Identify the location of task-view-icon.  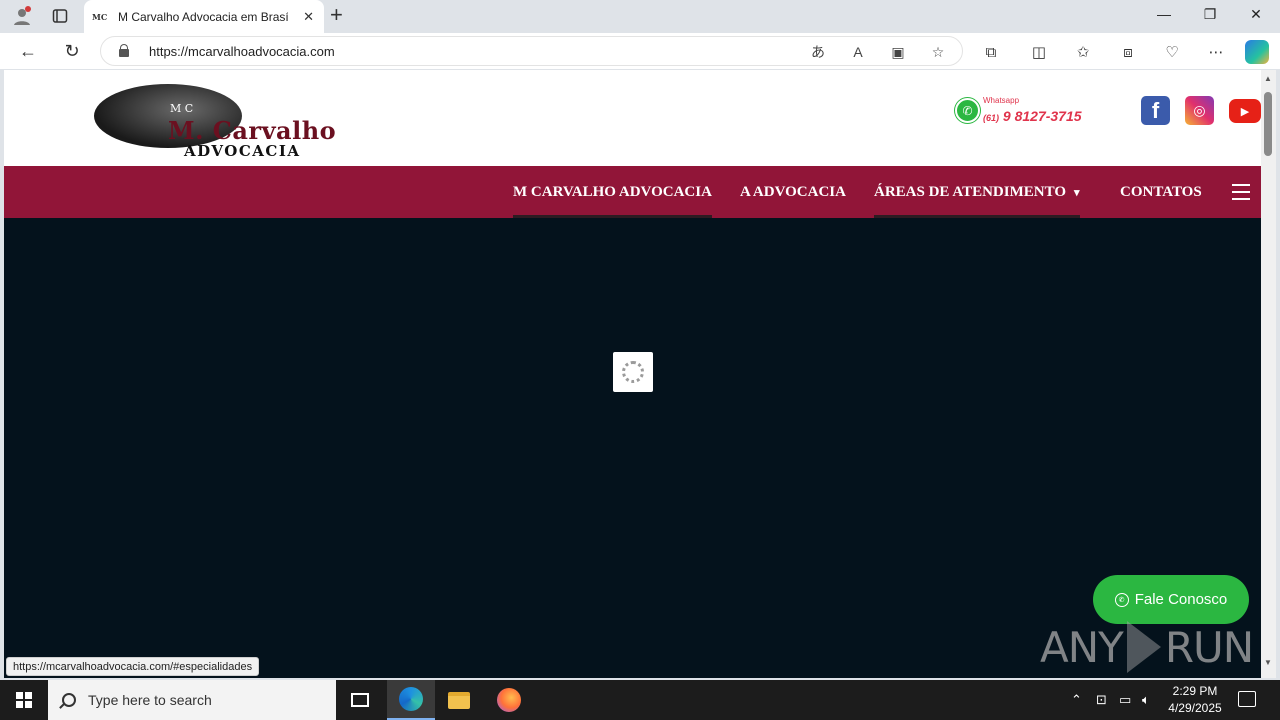
(360, 700).